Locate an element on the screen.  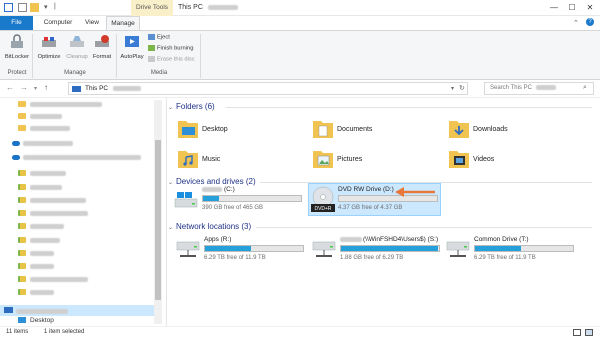
folder-tile-documents: Documents is located at coordinates (373, 133).